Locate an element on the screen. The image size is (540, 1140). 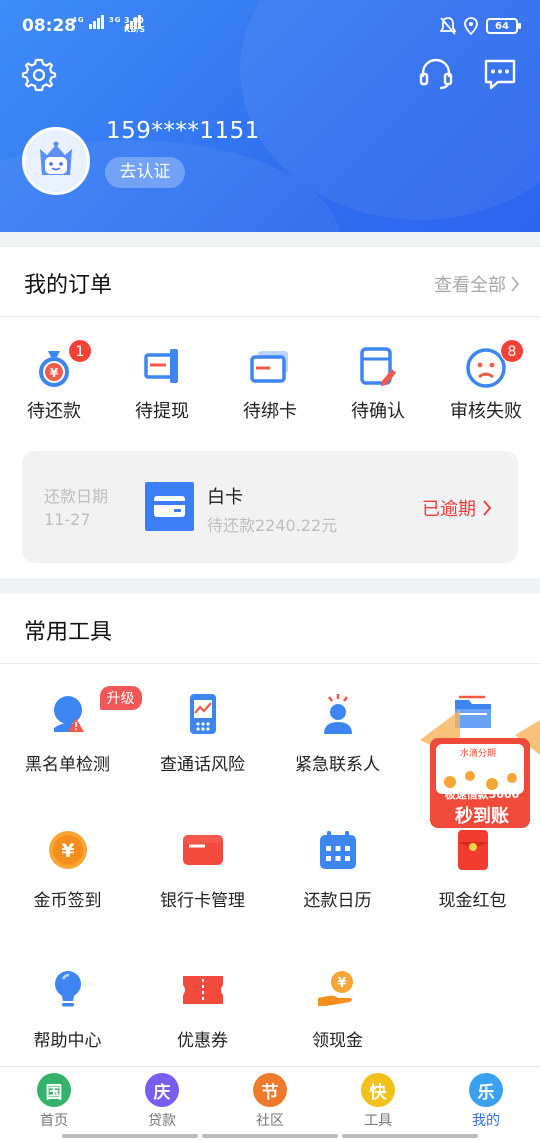
promo-brand: 水滴分期 is located at coordinates (478, 754).